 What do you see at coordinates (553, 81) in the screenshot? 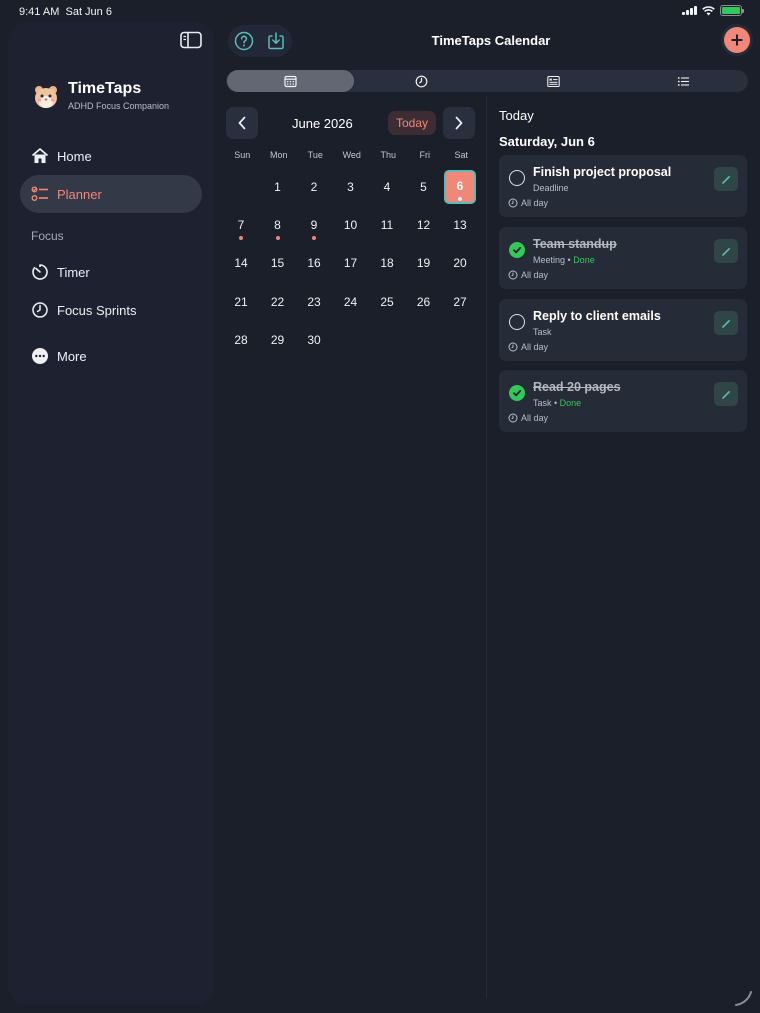
I see `tab-detail-view` at bounding box center [553, 81].